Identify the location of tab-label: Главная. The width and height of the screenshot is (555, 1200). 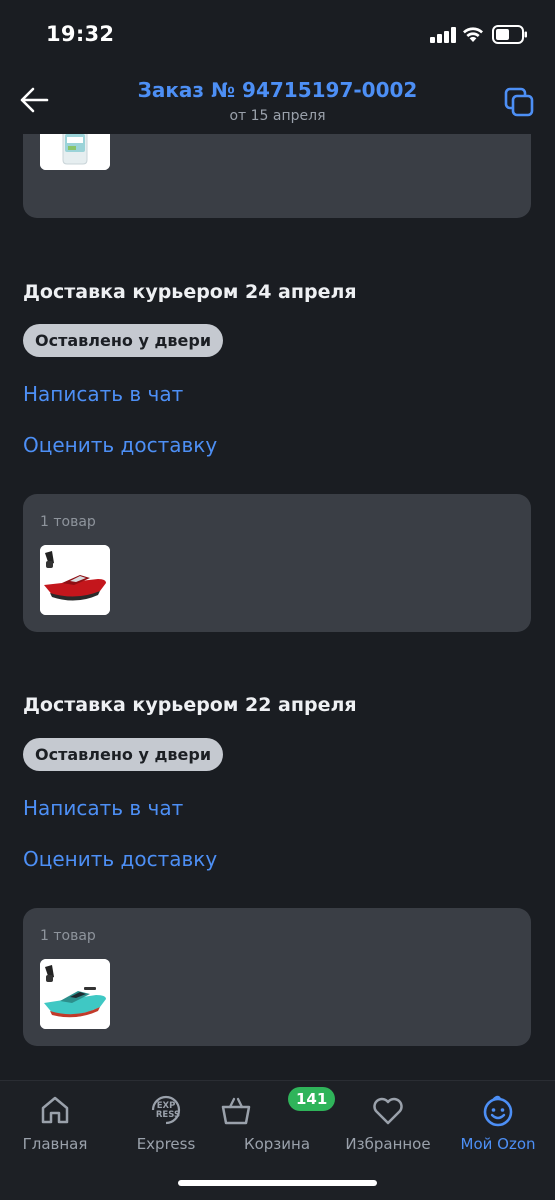
(55, 1144).